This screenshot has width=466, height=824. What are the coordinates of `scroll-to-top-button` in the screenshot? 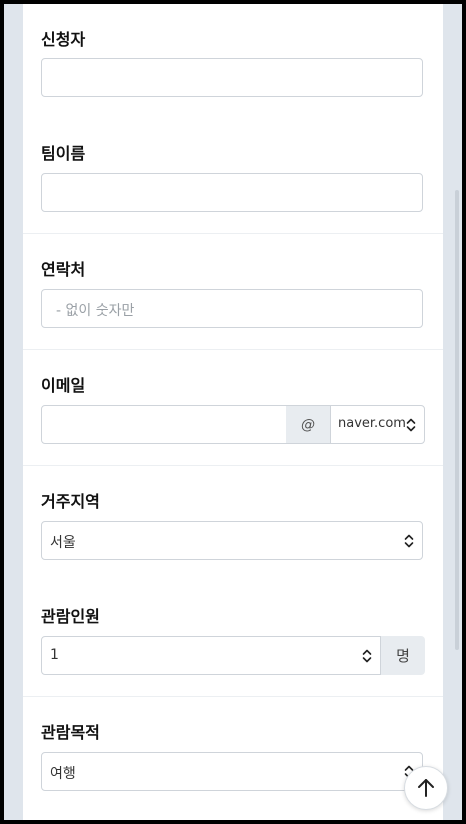 It's located at (426, 788).